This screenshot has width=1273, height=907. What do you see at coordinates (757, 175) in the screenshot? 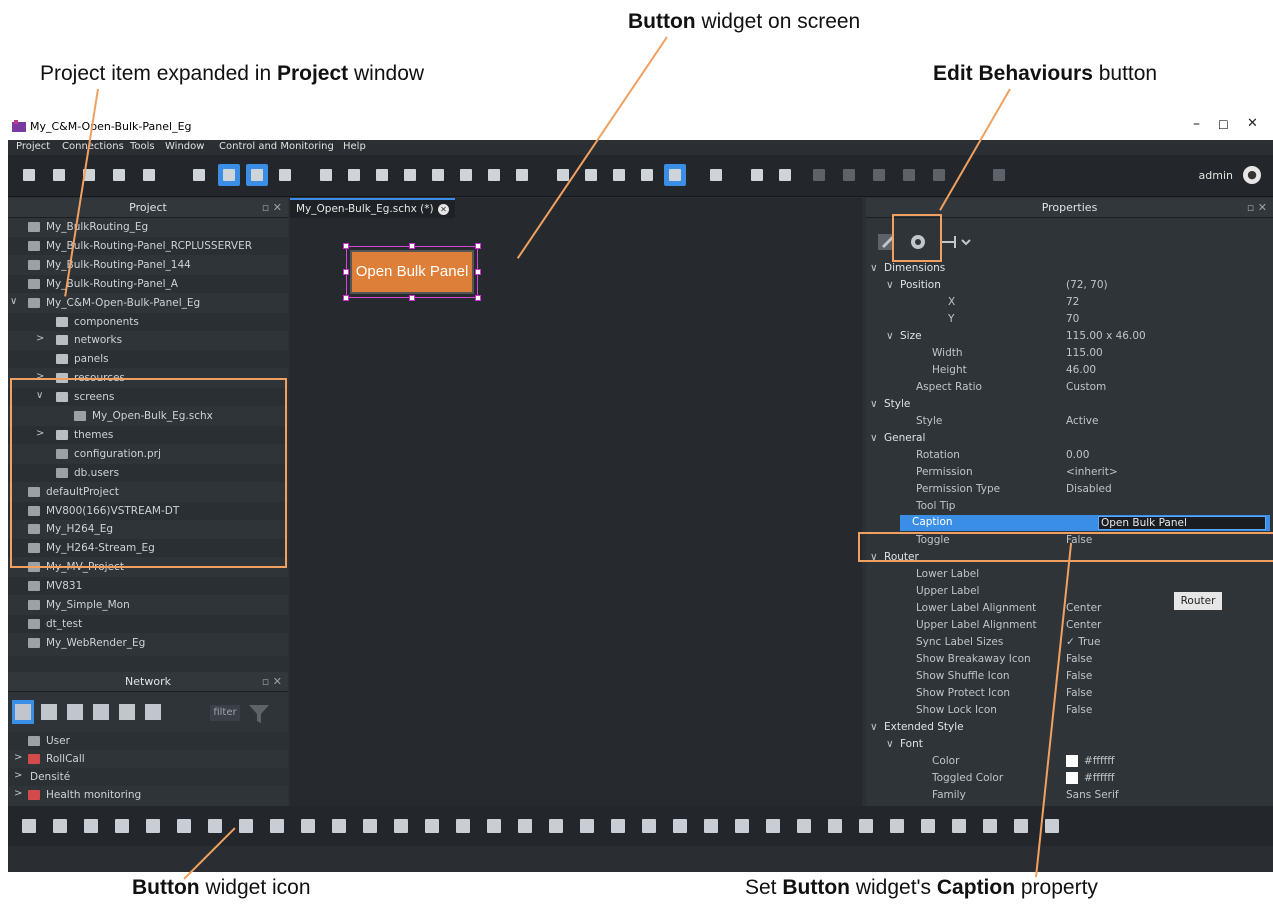
I see `preview-icon` at bounding box center [757, 175].